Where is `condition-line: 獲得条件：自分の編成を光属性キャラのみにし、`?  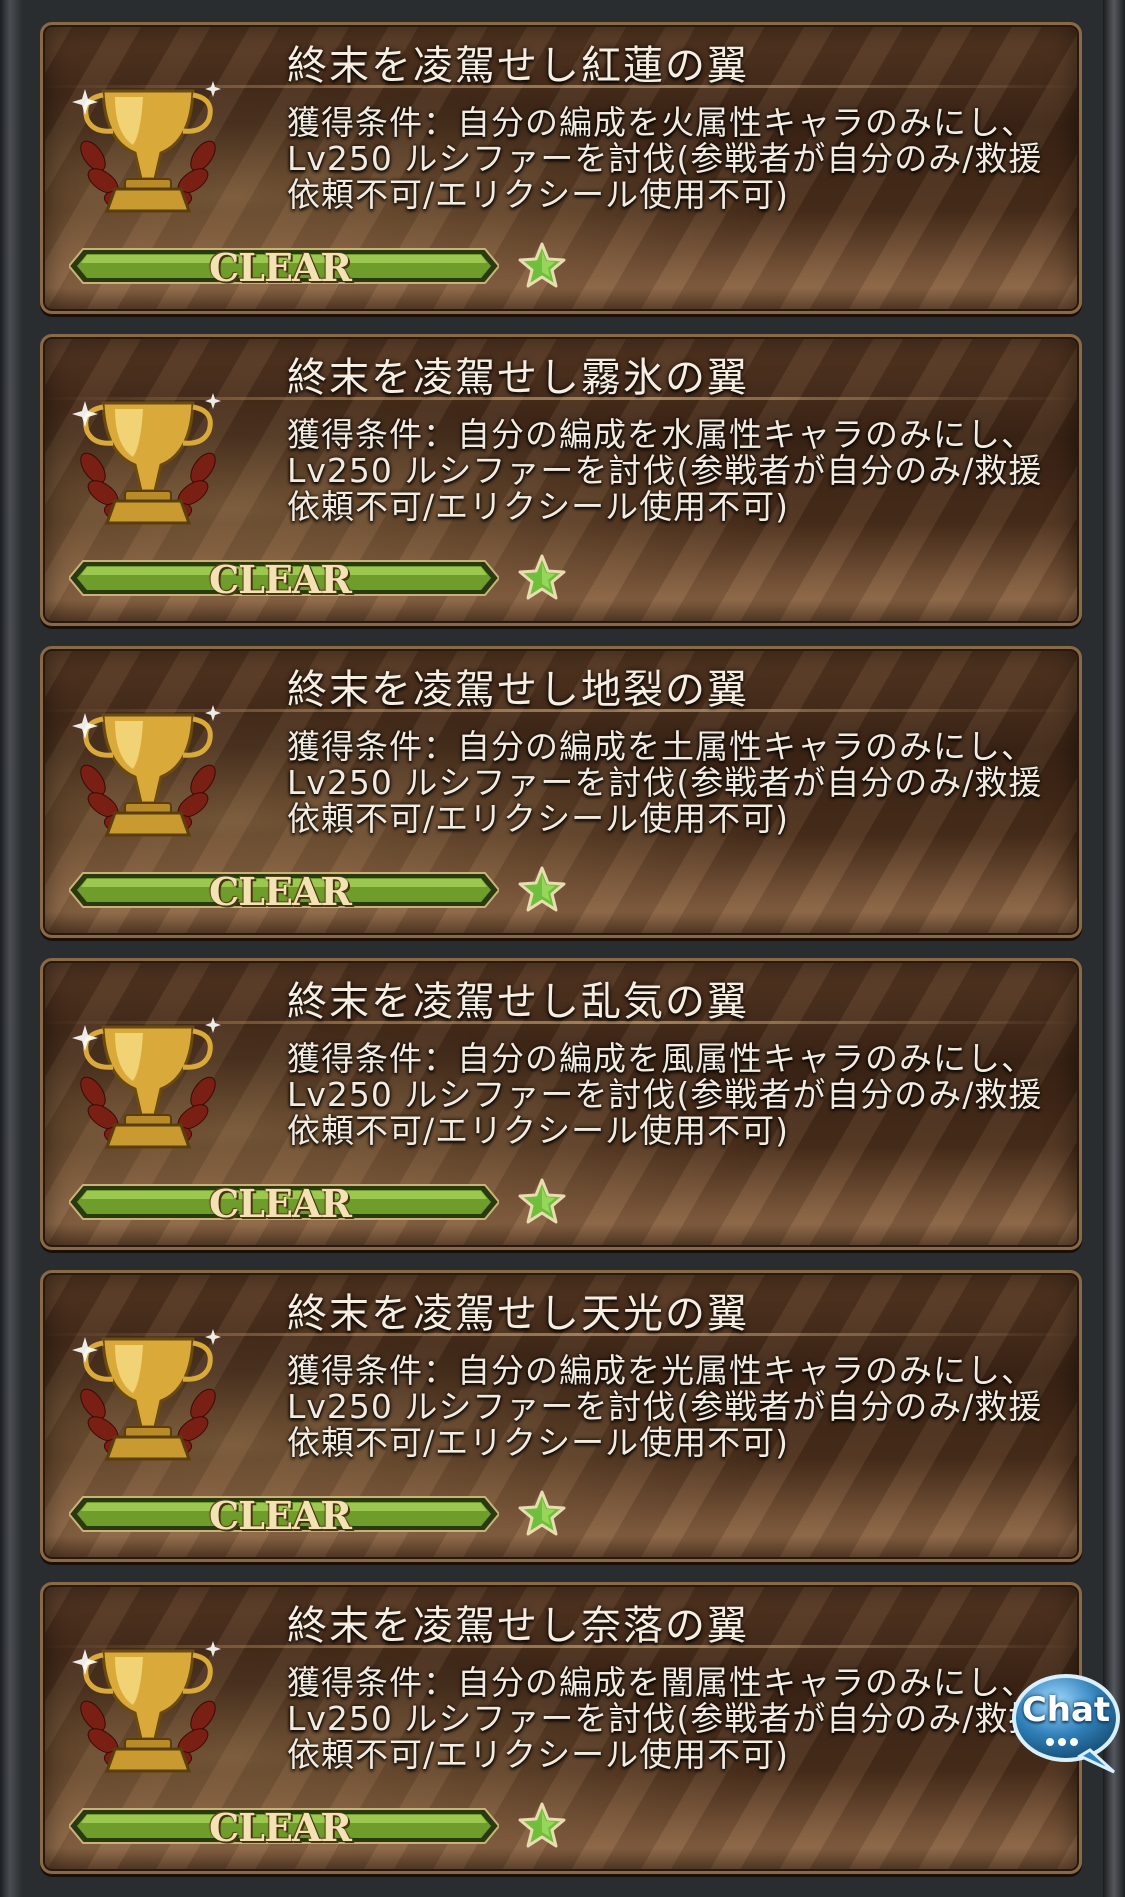
condition-line: 獲得条件：自分の編成を光属性キャラのみにし、 is located at coordinates (661, 1370).